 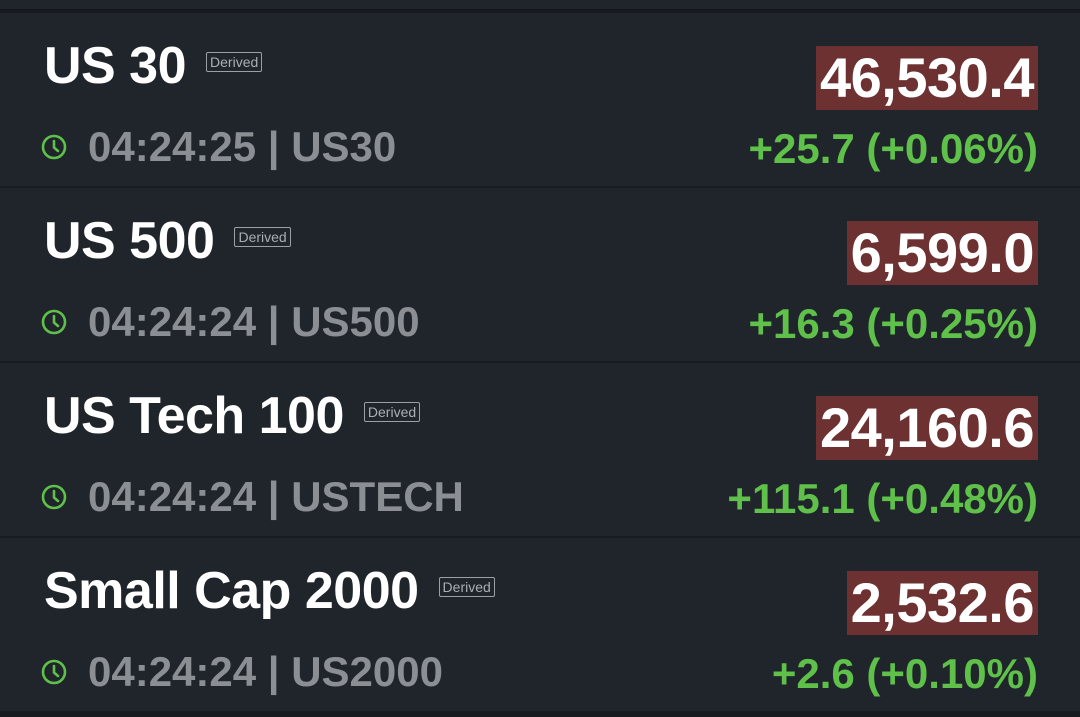 I want to click on quote-meta: 04:24:24 | US500, so click(x=230, y=322).